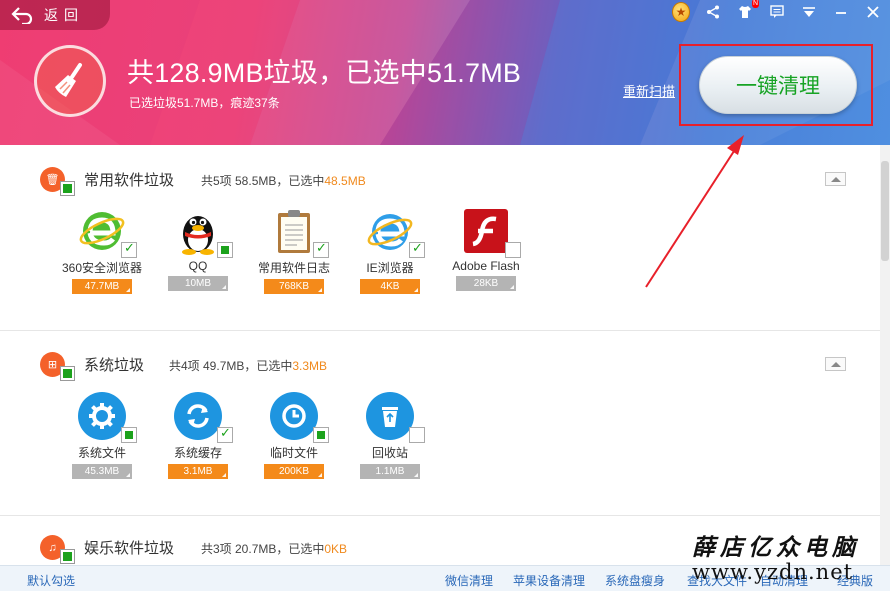 The width and height of the screenshot is (890, 591). I want to click on summary-subtitle: 已选垃圾51.7MB，痕迹37条, so click(204, 103).